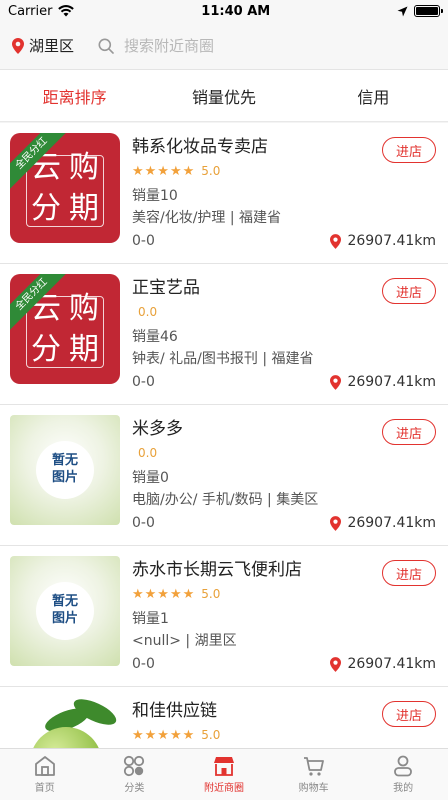  I want to click on store-row: 和佳供应链 ★★★★★ 5.0 进店, so click(224, 717).